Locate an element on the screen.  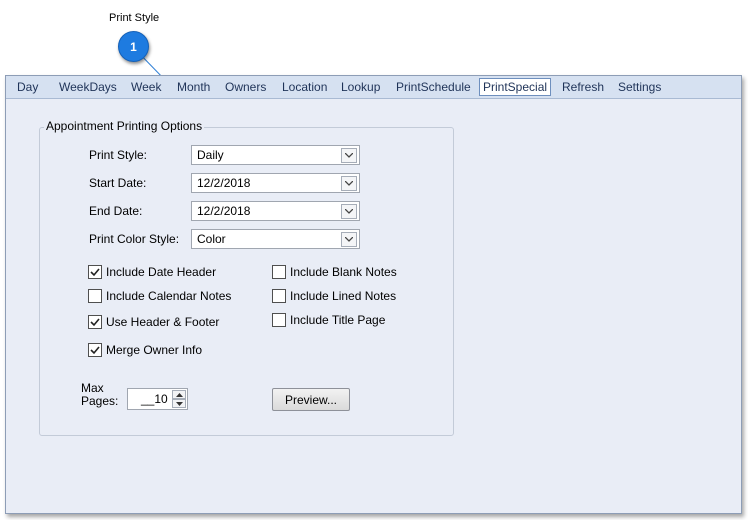
max-pages-label-line2: Pages: is located at coordinates (100, 401).